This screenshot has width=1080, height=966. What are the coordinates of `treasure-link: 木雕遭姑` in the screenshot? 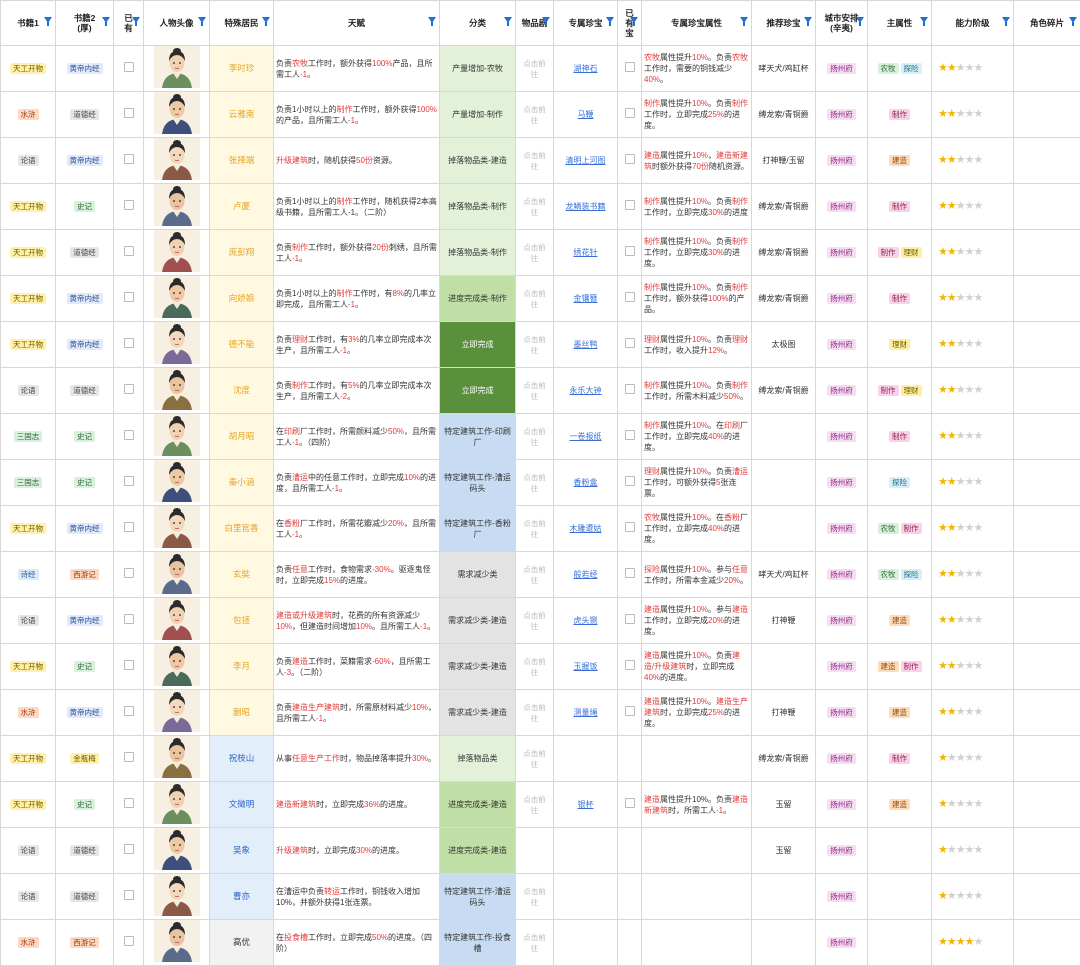 It's located at (586, 528).